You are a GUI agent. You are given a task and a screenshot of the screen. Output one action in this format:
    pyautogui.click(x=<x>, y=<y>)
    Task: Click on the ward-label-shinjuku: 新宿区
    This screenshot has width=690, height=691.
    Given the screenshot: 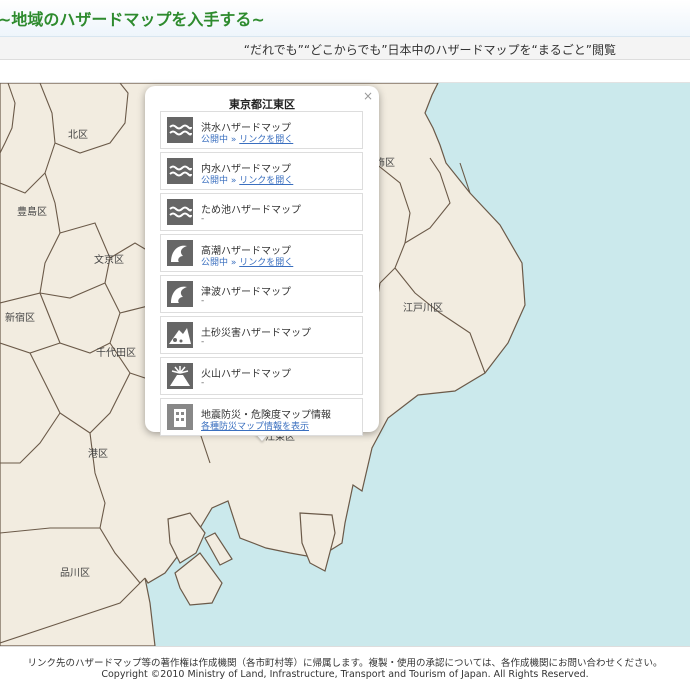 What is the action you would take?
    pyautogui.click(x=20, y=317)
    